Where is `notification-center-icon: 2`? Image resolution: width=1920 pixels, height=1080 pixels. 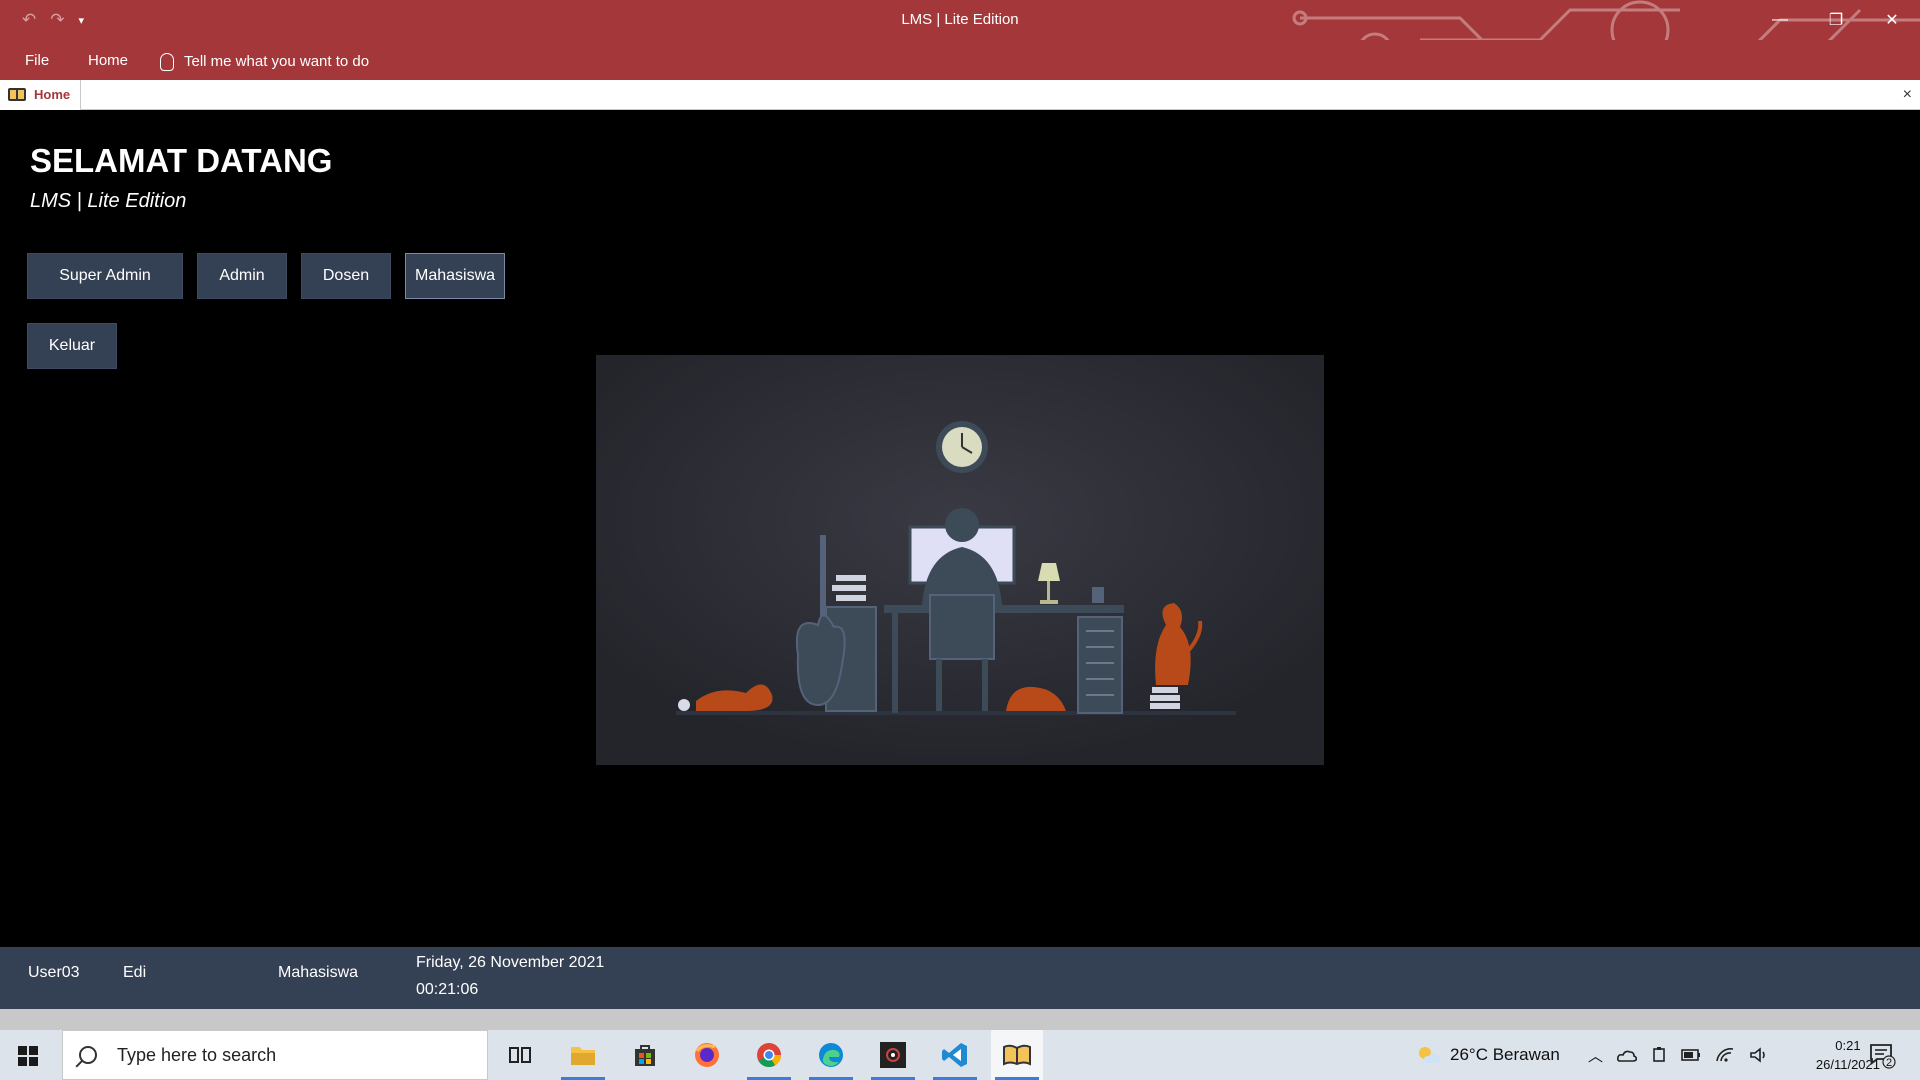 notification-center-icon: 2 is located at coordinates (1882, 1055).